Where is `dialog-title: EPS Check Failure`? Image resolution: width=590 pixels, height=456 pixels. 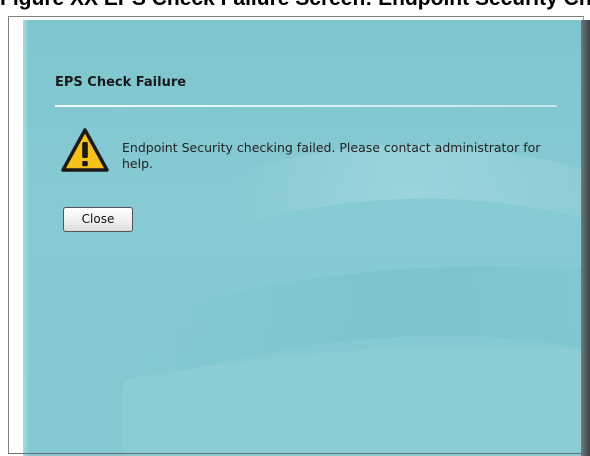
dialog-title: EPS Check Failure is located at coordinates (121, 82).